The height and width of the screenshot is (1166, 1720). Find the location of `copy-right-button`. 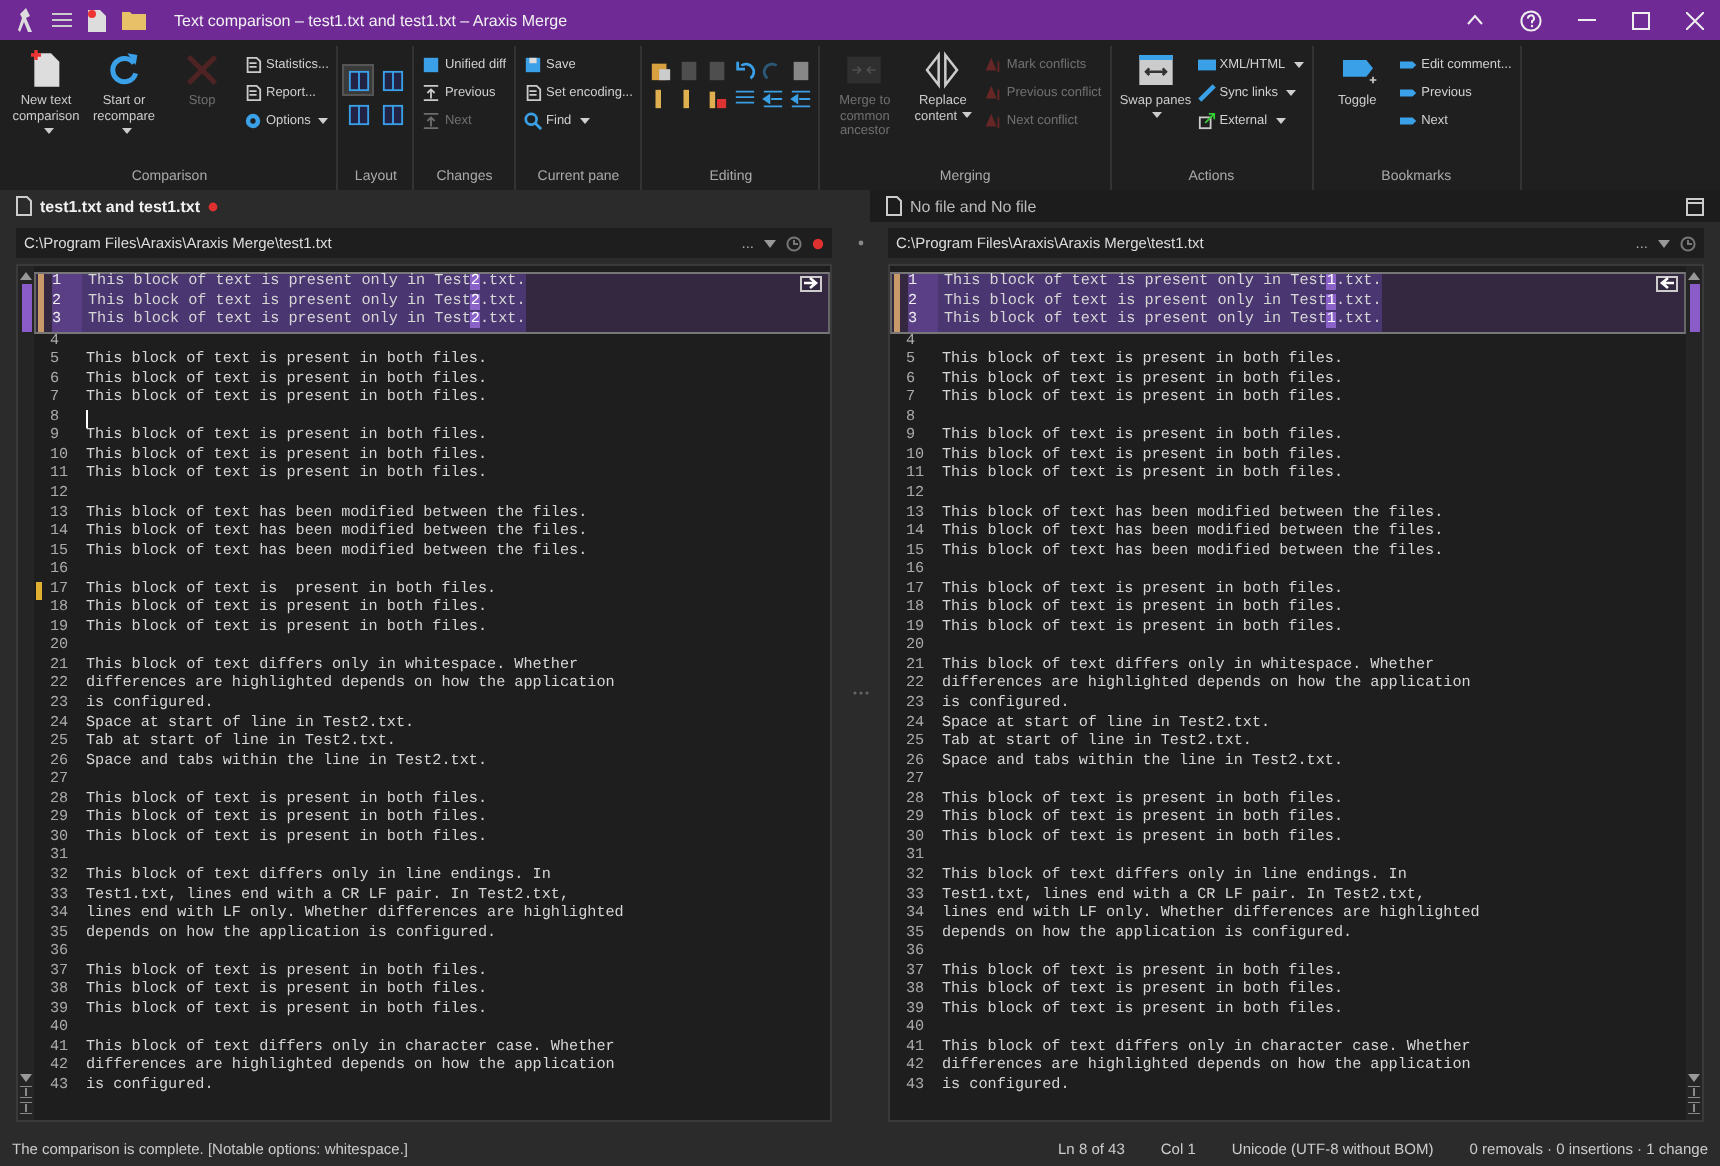

copy-right-button is located at coordinates (811, 283).